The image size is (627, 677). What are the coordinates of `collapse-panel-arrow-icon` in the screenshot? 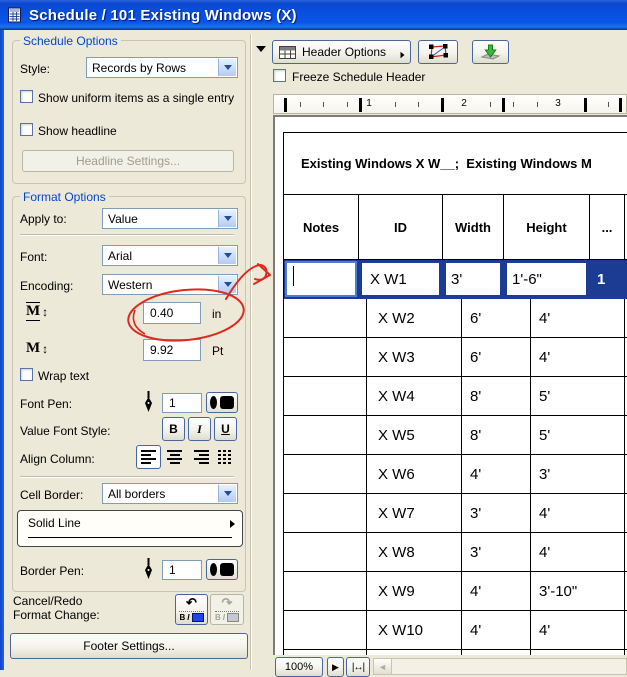 It's located at (261, 49).